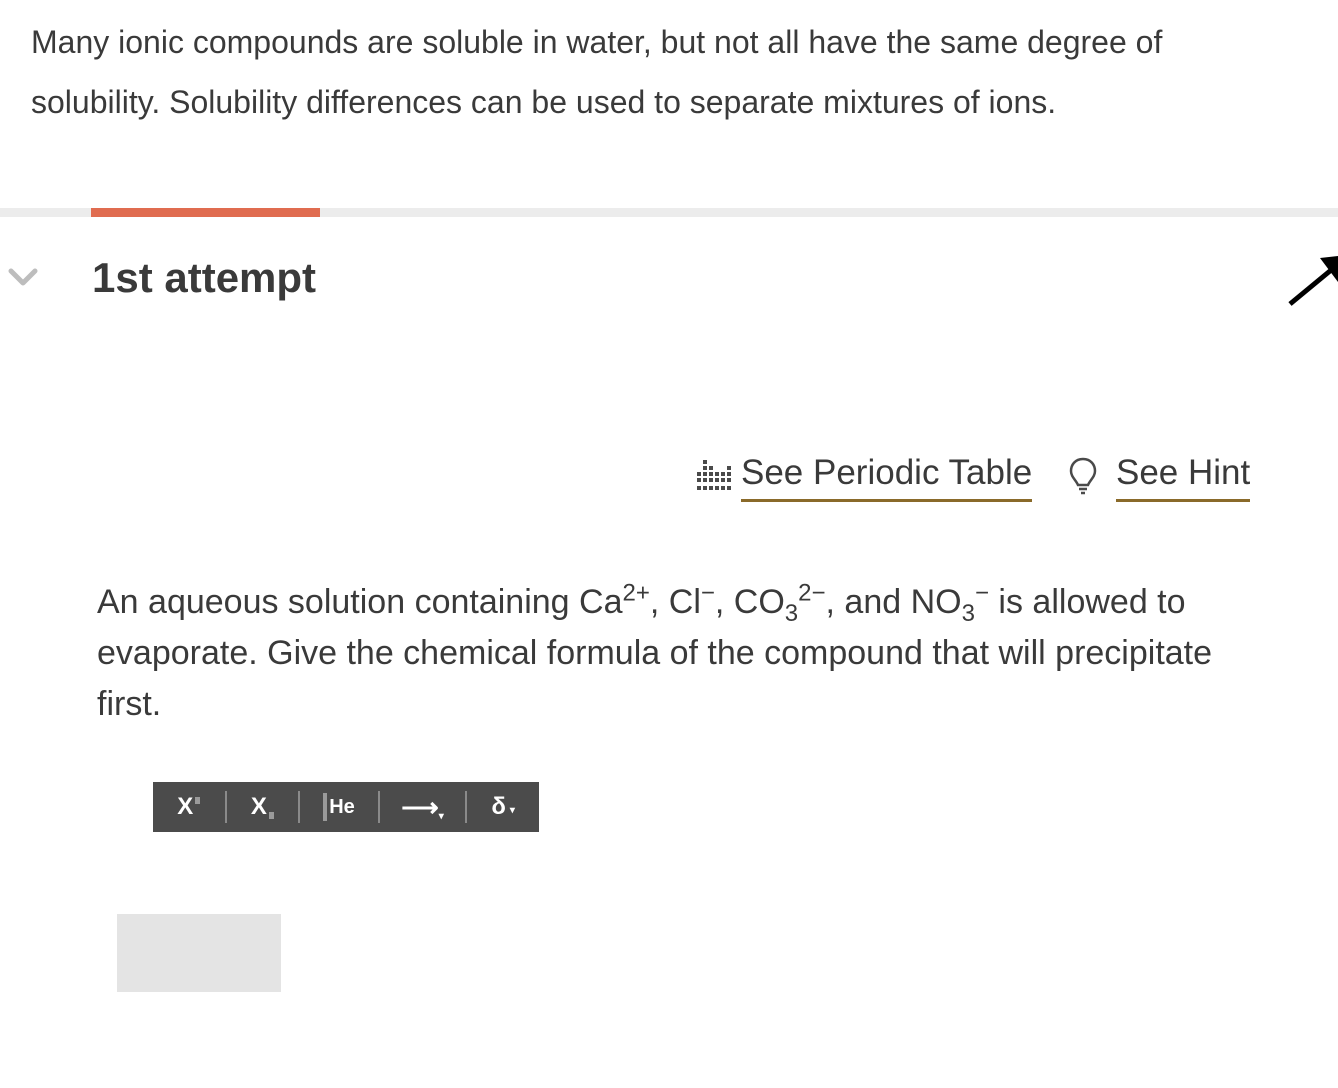  Describe the element at coordinates (185, 806) in the screenshot. I see `superscript-label: X` at that location.